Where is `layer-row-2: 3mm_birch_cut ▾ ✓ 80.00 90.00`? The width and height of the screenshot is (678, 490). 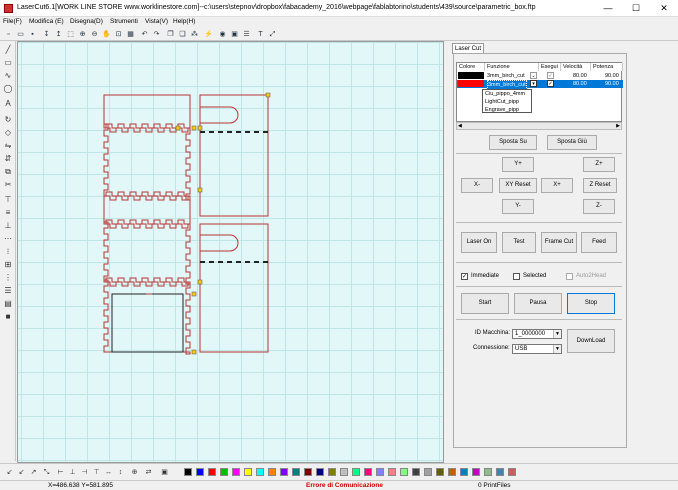 layer-row-2: 3mm_birch_cut ▾ ✓ 80.00 90.00 is located at coordinates (540, 85).